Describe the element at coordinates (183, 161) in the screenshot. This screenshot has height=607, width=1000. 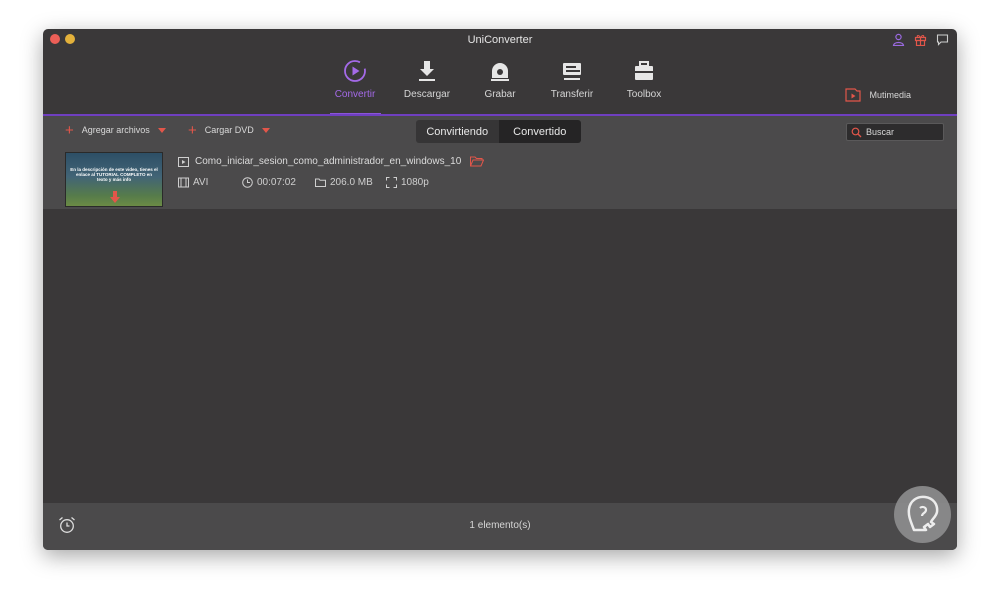
I see `video-file-icon` at that location.